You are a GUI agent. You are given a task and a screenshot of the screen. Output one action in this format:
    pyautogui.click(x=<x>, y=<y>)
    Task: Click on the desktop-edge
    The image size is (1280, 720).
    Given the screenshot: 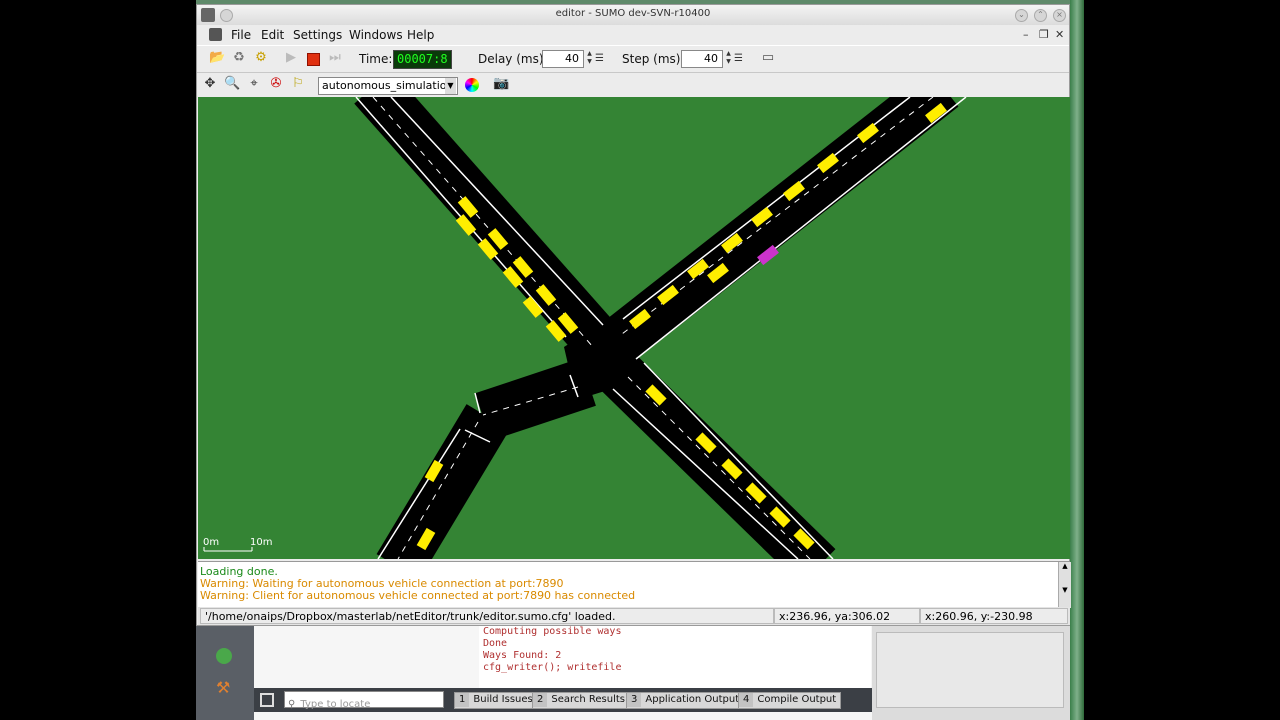 What is the action you would take?
    pyautogui.click(x=1077, y=360)
    